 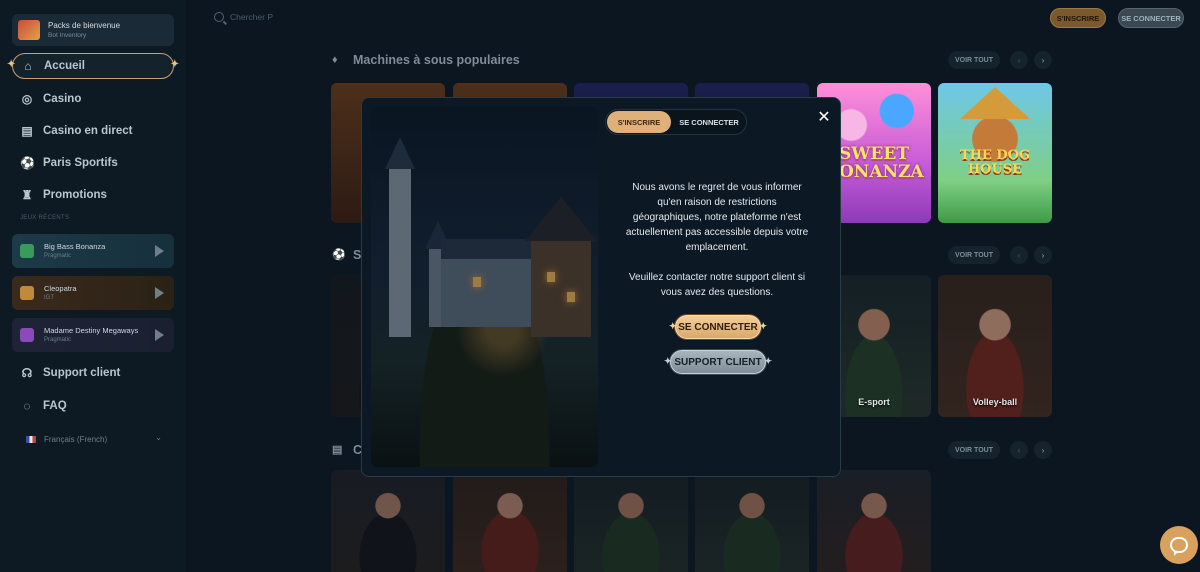 What do you see at coordinates (82, 373) in the screenshot?
I see `sidebar-item-label: Support client` at bounding box center [82, 373].